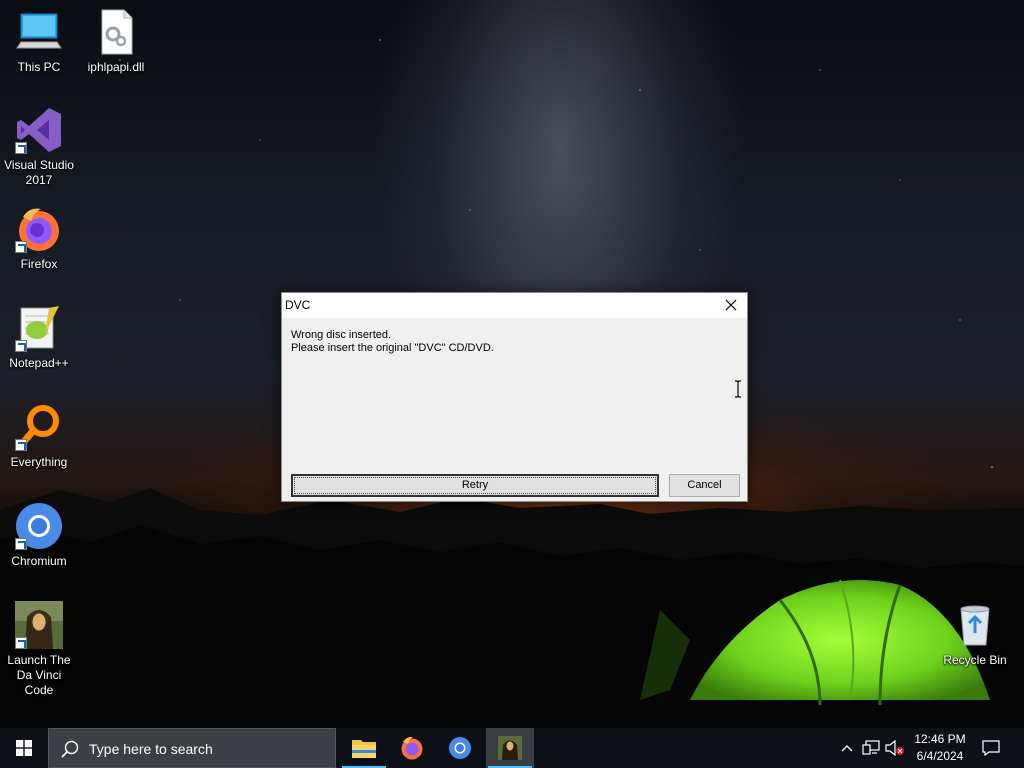 The height and width of the screenshot is (768, 1024). I want to click on desktop-icon-label: This PC, so click(39, 67).